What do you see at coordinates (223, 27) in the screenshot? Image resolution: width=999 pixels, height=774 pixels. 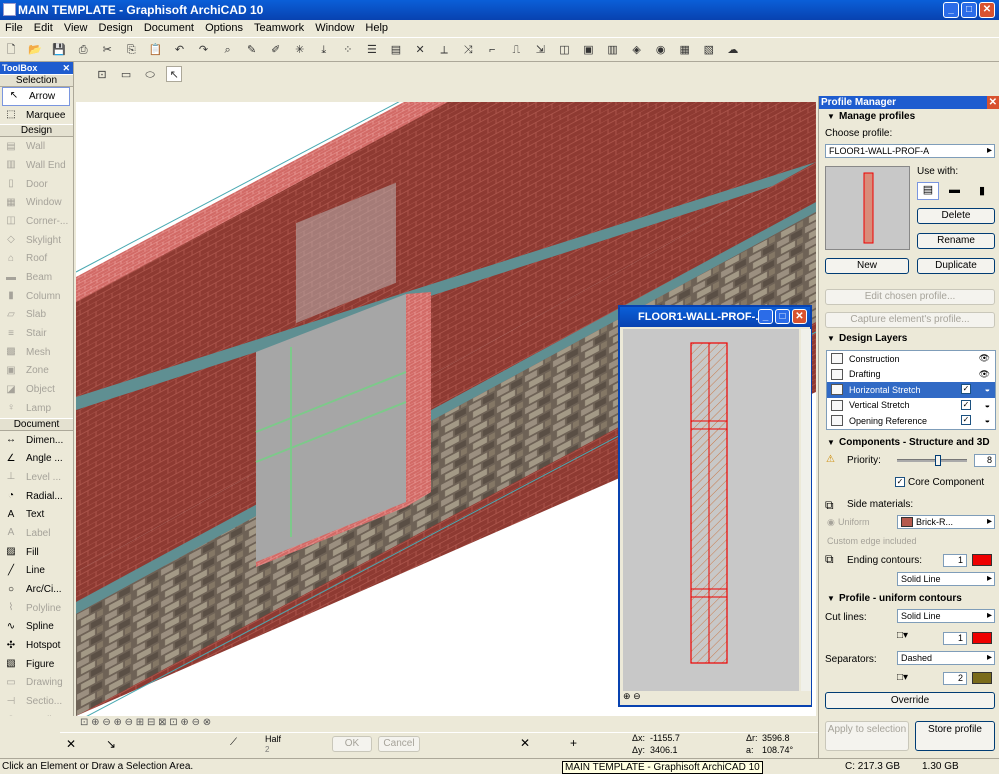 I see `menu-options: Options` at bounding box center [223, 27].